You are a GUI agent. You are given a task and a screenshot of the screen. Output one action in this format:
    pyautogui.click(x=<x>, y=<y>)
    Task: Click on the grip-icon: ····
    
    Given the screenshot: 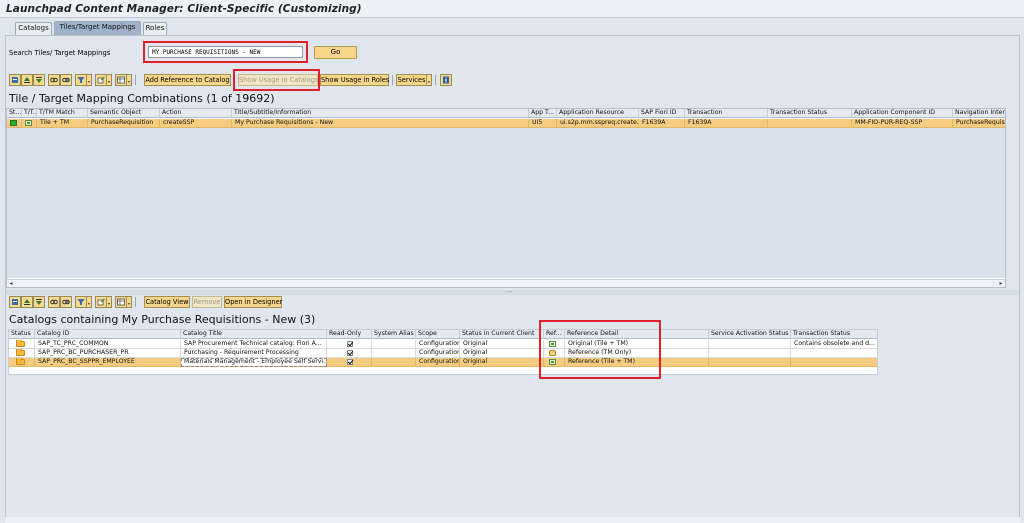 What is the action you would take?
    pyautogui.click(x=509, y=292)
    